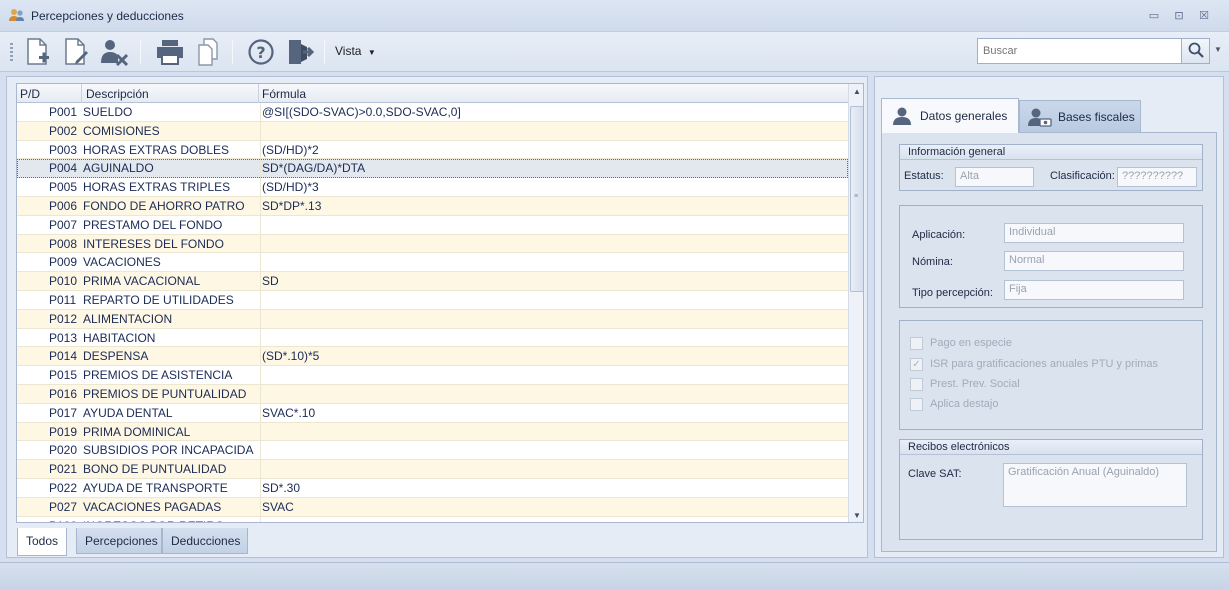 The width and height of the screenshot is (1229, 589). I want to click on edit-document-icon, so click(76, 52).